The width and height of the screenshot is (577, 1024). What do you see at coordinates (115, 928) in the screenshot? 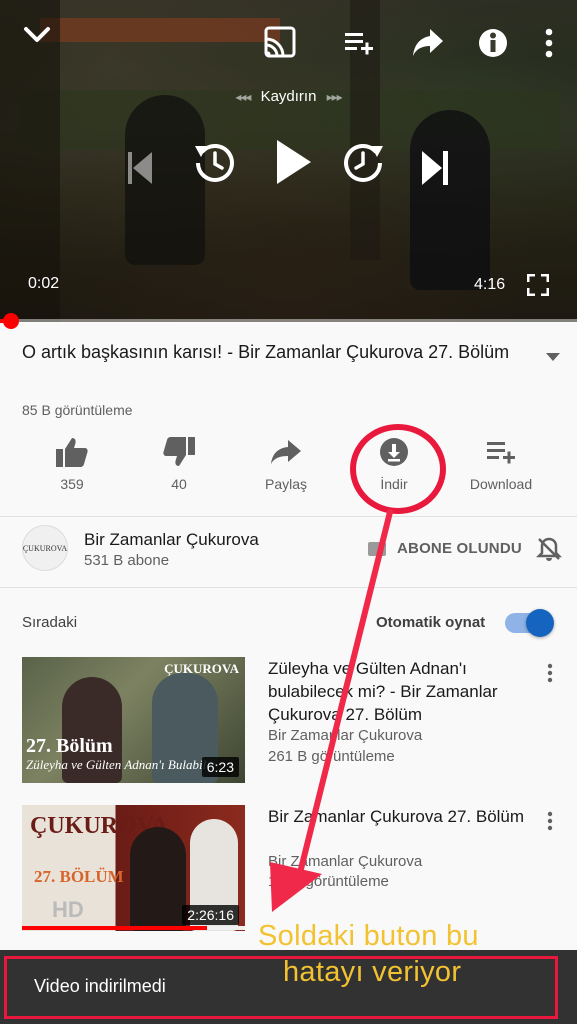
I see `watched-progress-fill` at bounding box center [115, 928].